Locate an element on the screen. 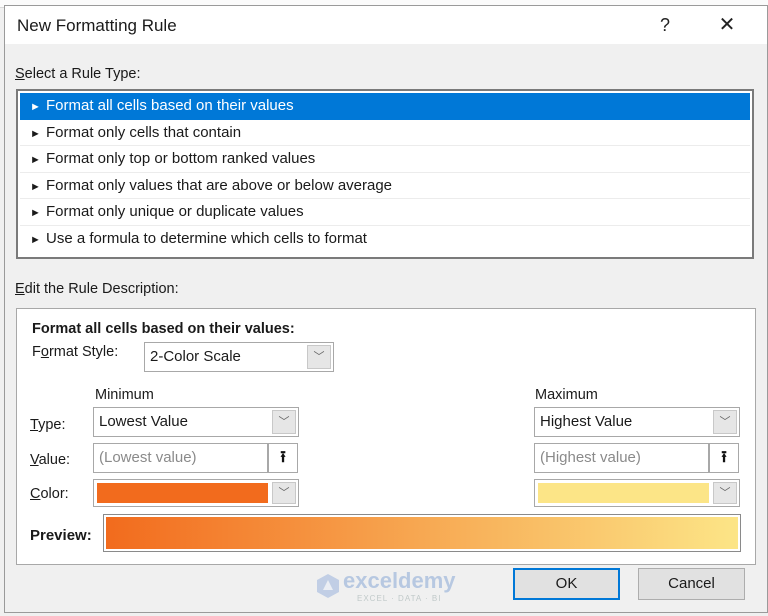  preview-gradient is located at coordinates (422, 533).